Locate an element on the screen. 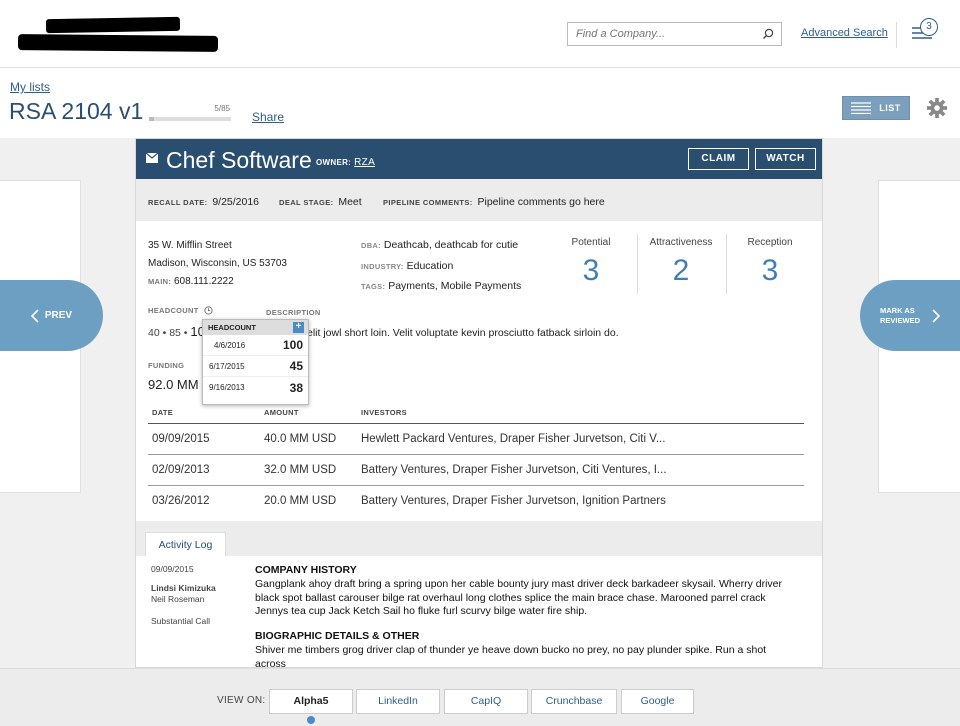 The width and height of the screenshot is (960, 726). gear-icon is located at coordinates (937, 108).